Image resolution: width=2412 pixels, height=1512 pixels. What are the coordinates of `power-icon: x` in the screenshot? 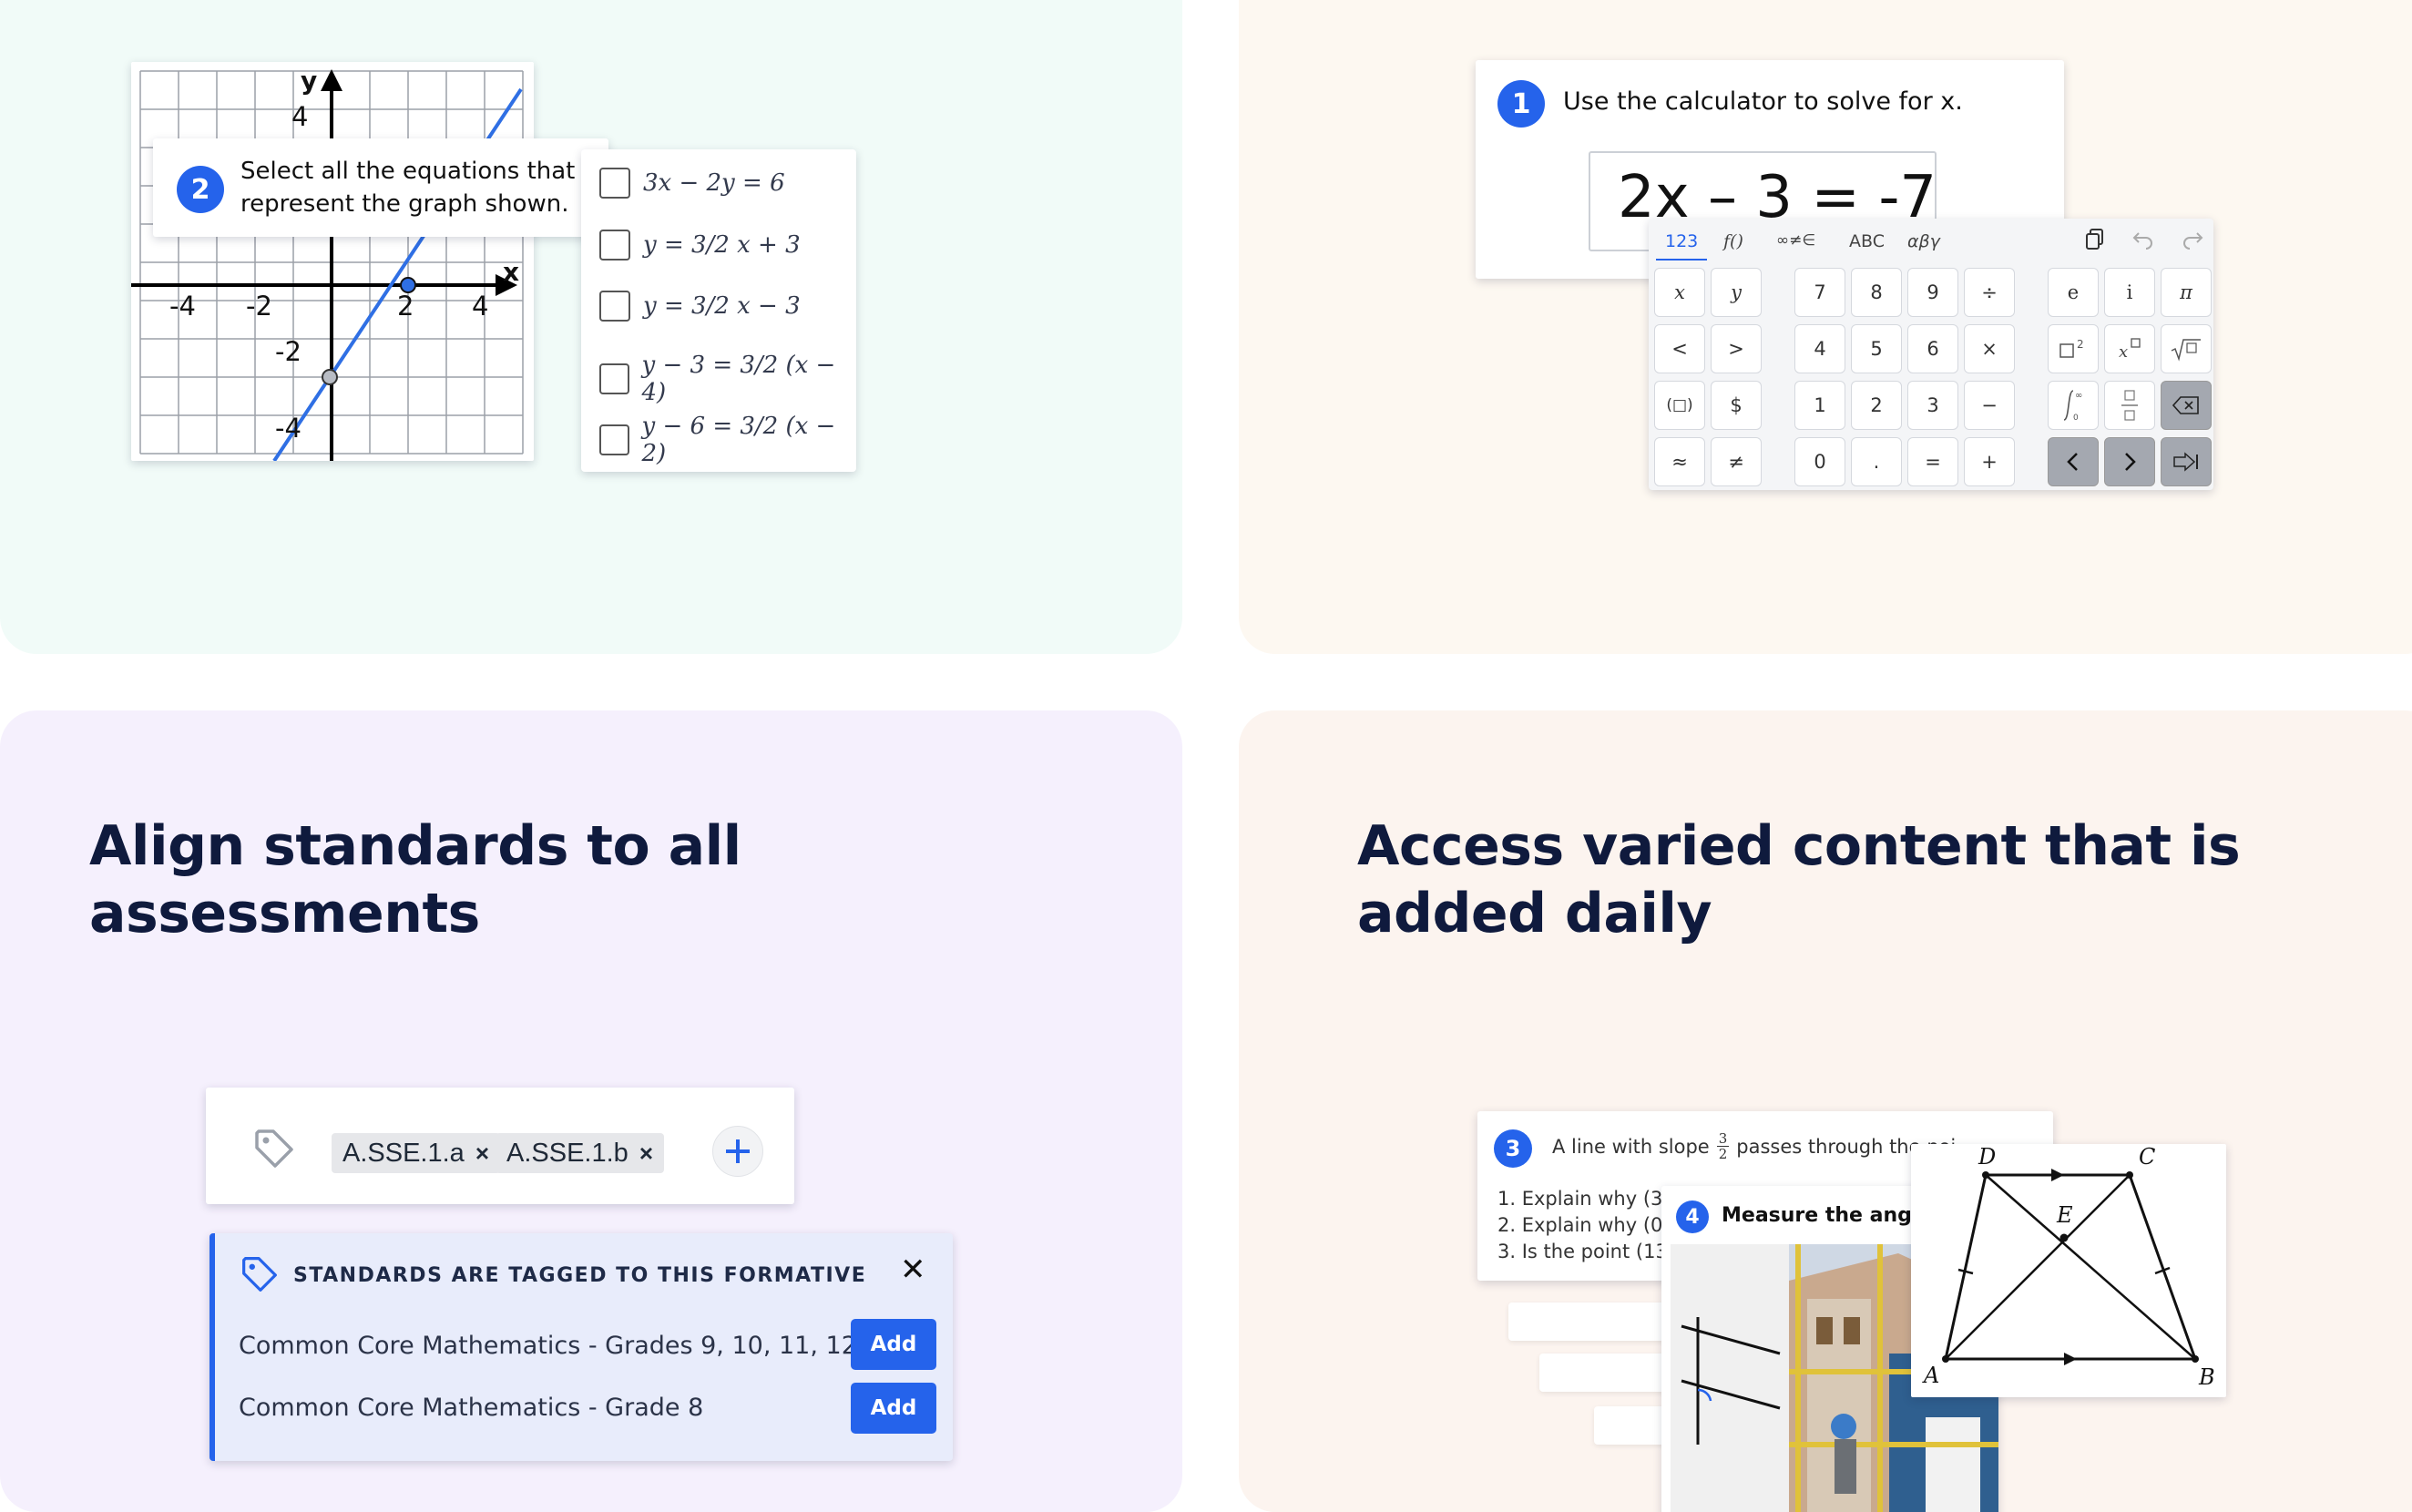 It's located at (2130, 350).